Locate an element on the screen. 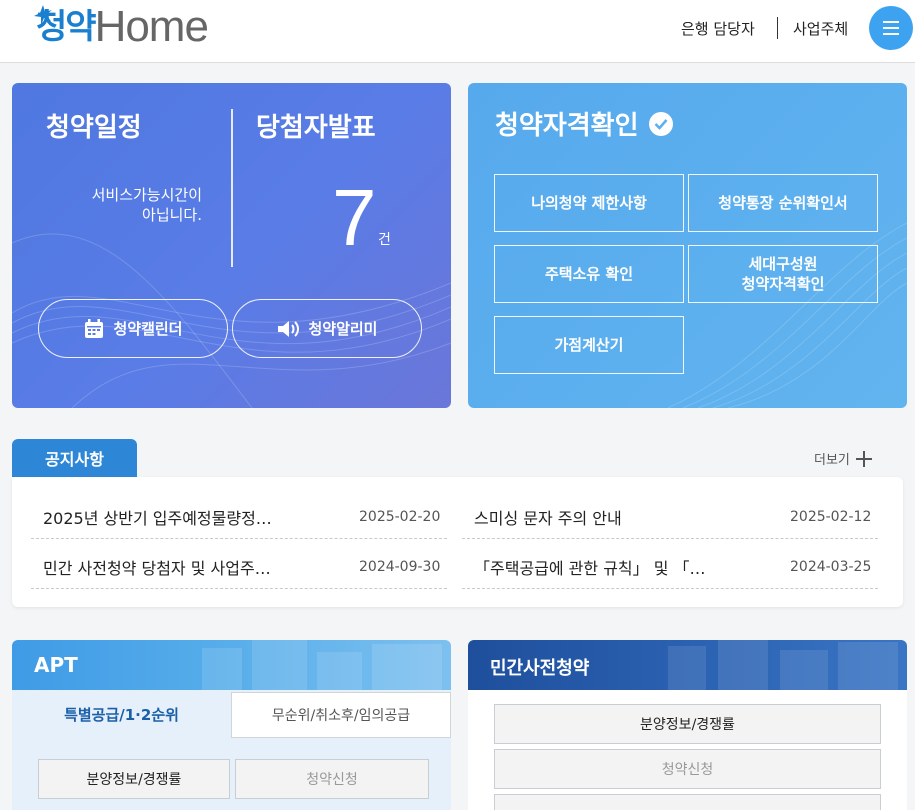 Image resolution: width=915 pixels, height=810 pixels. calendar-button: 청약캘린더 is located at coordinates (133, 328).